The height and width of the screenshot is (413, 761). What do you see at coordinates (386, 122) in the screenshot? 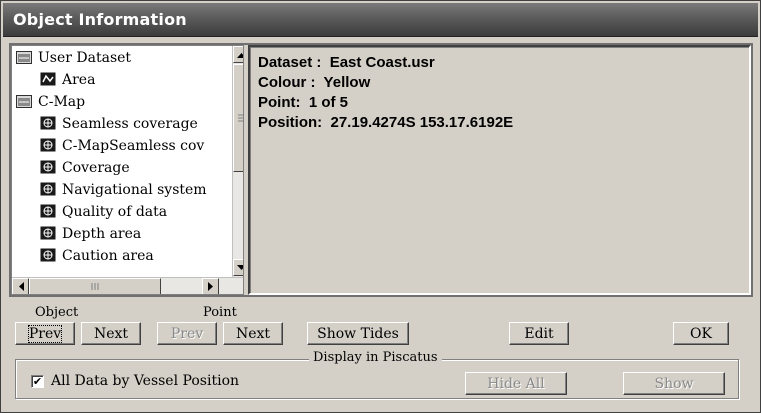
I see `position-line: Position: 27.19.4274S 153.17.6192E` at bounding box center [386, 122].